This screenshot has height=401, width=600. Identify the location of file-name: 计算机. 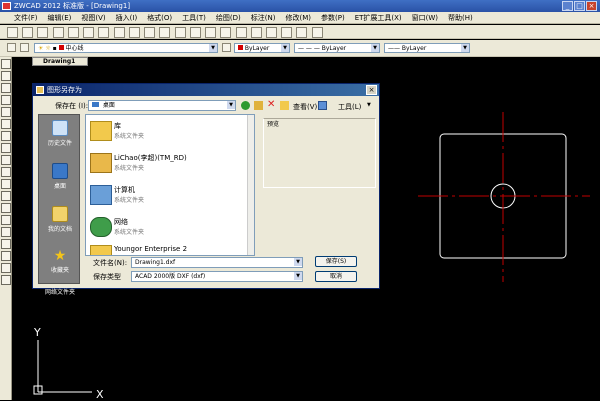
(124, 190).